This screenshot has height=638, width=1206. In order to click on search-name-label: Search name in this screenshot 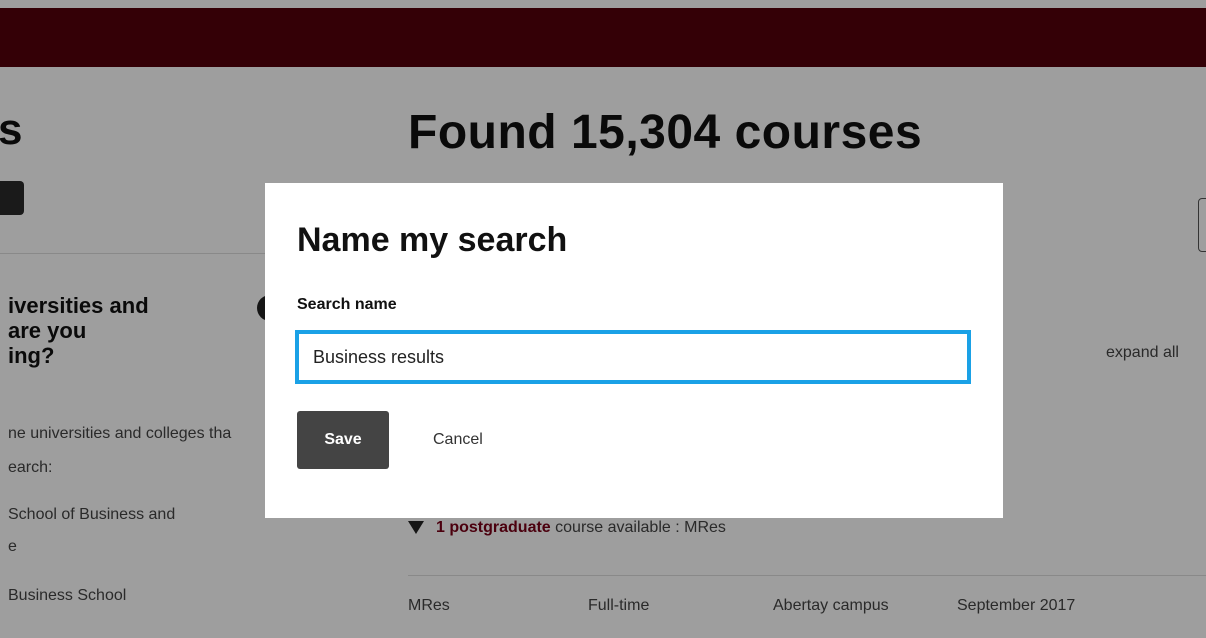, I will do `click(347, 304)`.